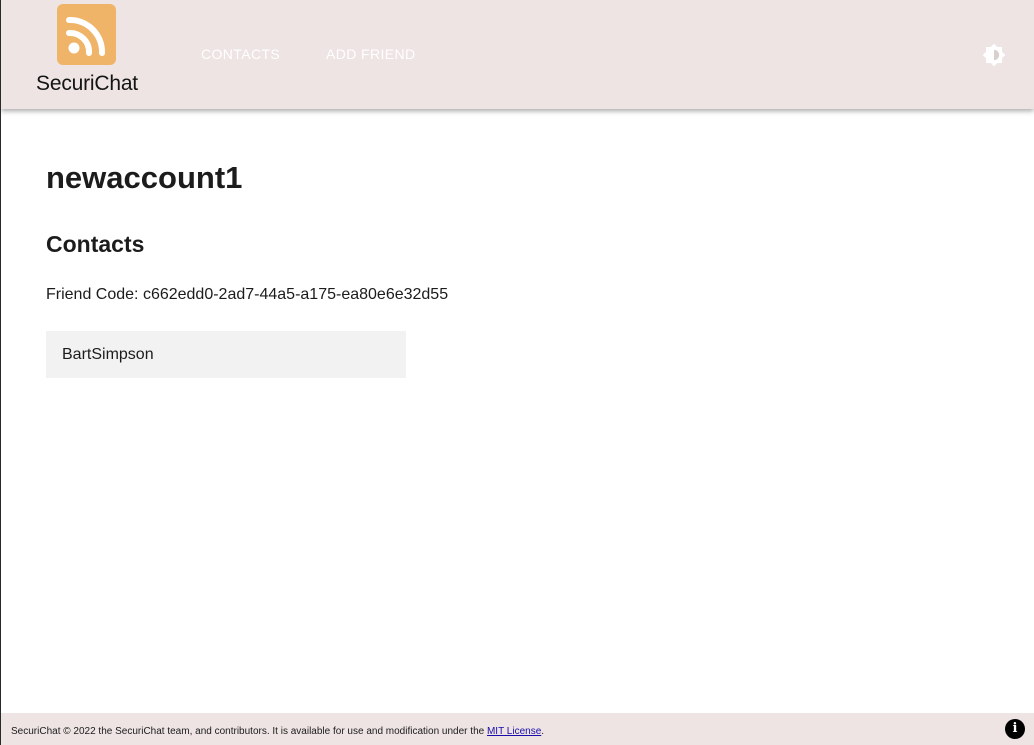  Describe the element at coordinates (144, 177) in the screenshot. I see `username-heading: newaccount1` at that location.